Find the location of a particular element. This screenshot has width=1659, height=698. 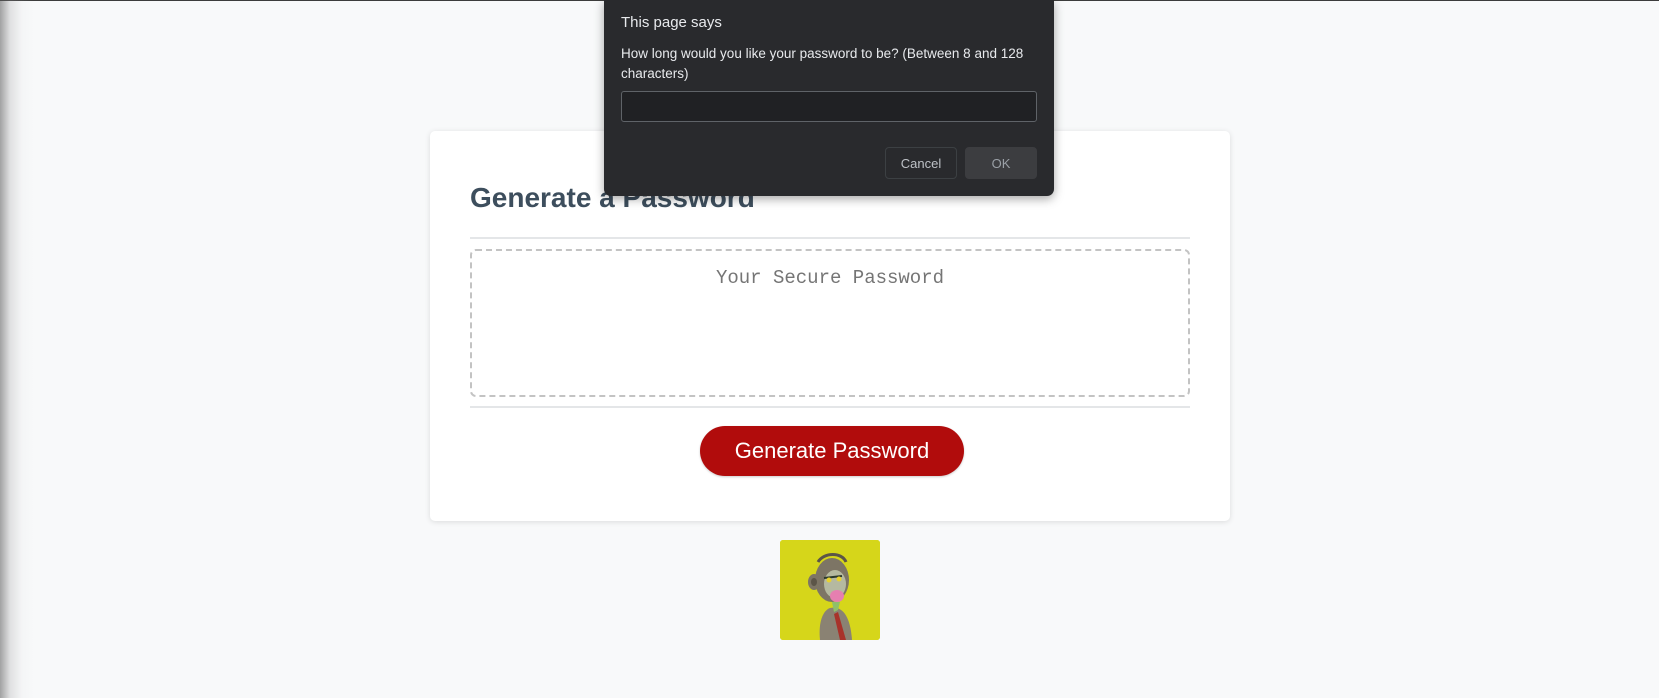

card-footer-divider is located at coordinates (830, 407).